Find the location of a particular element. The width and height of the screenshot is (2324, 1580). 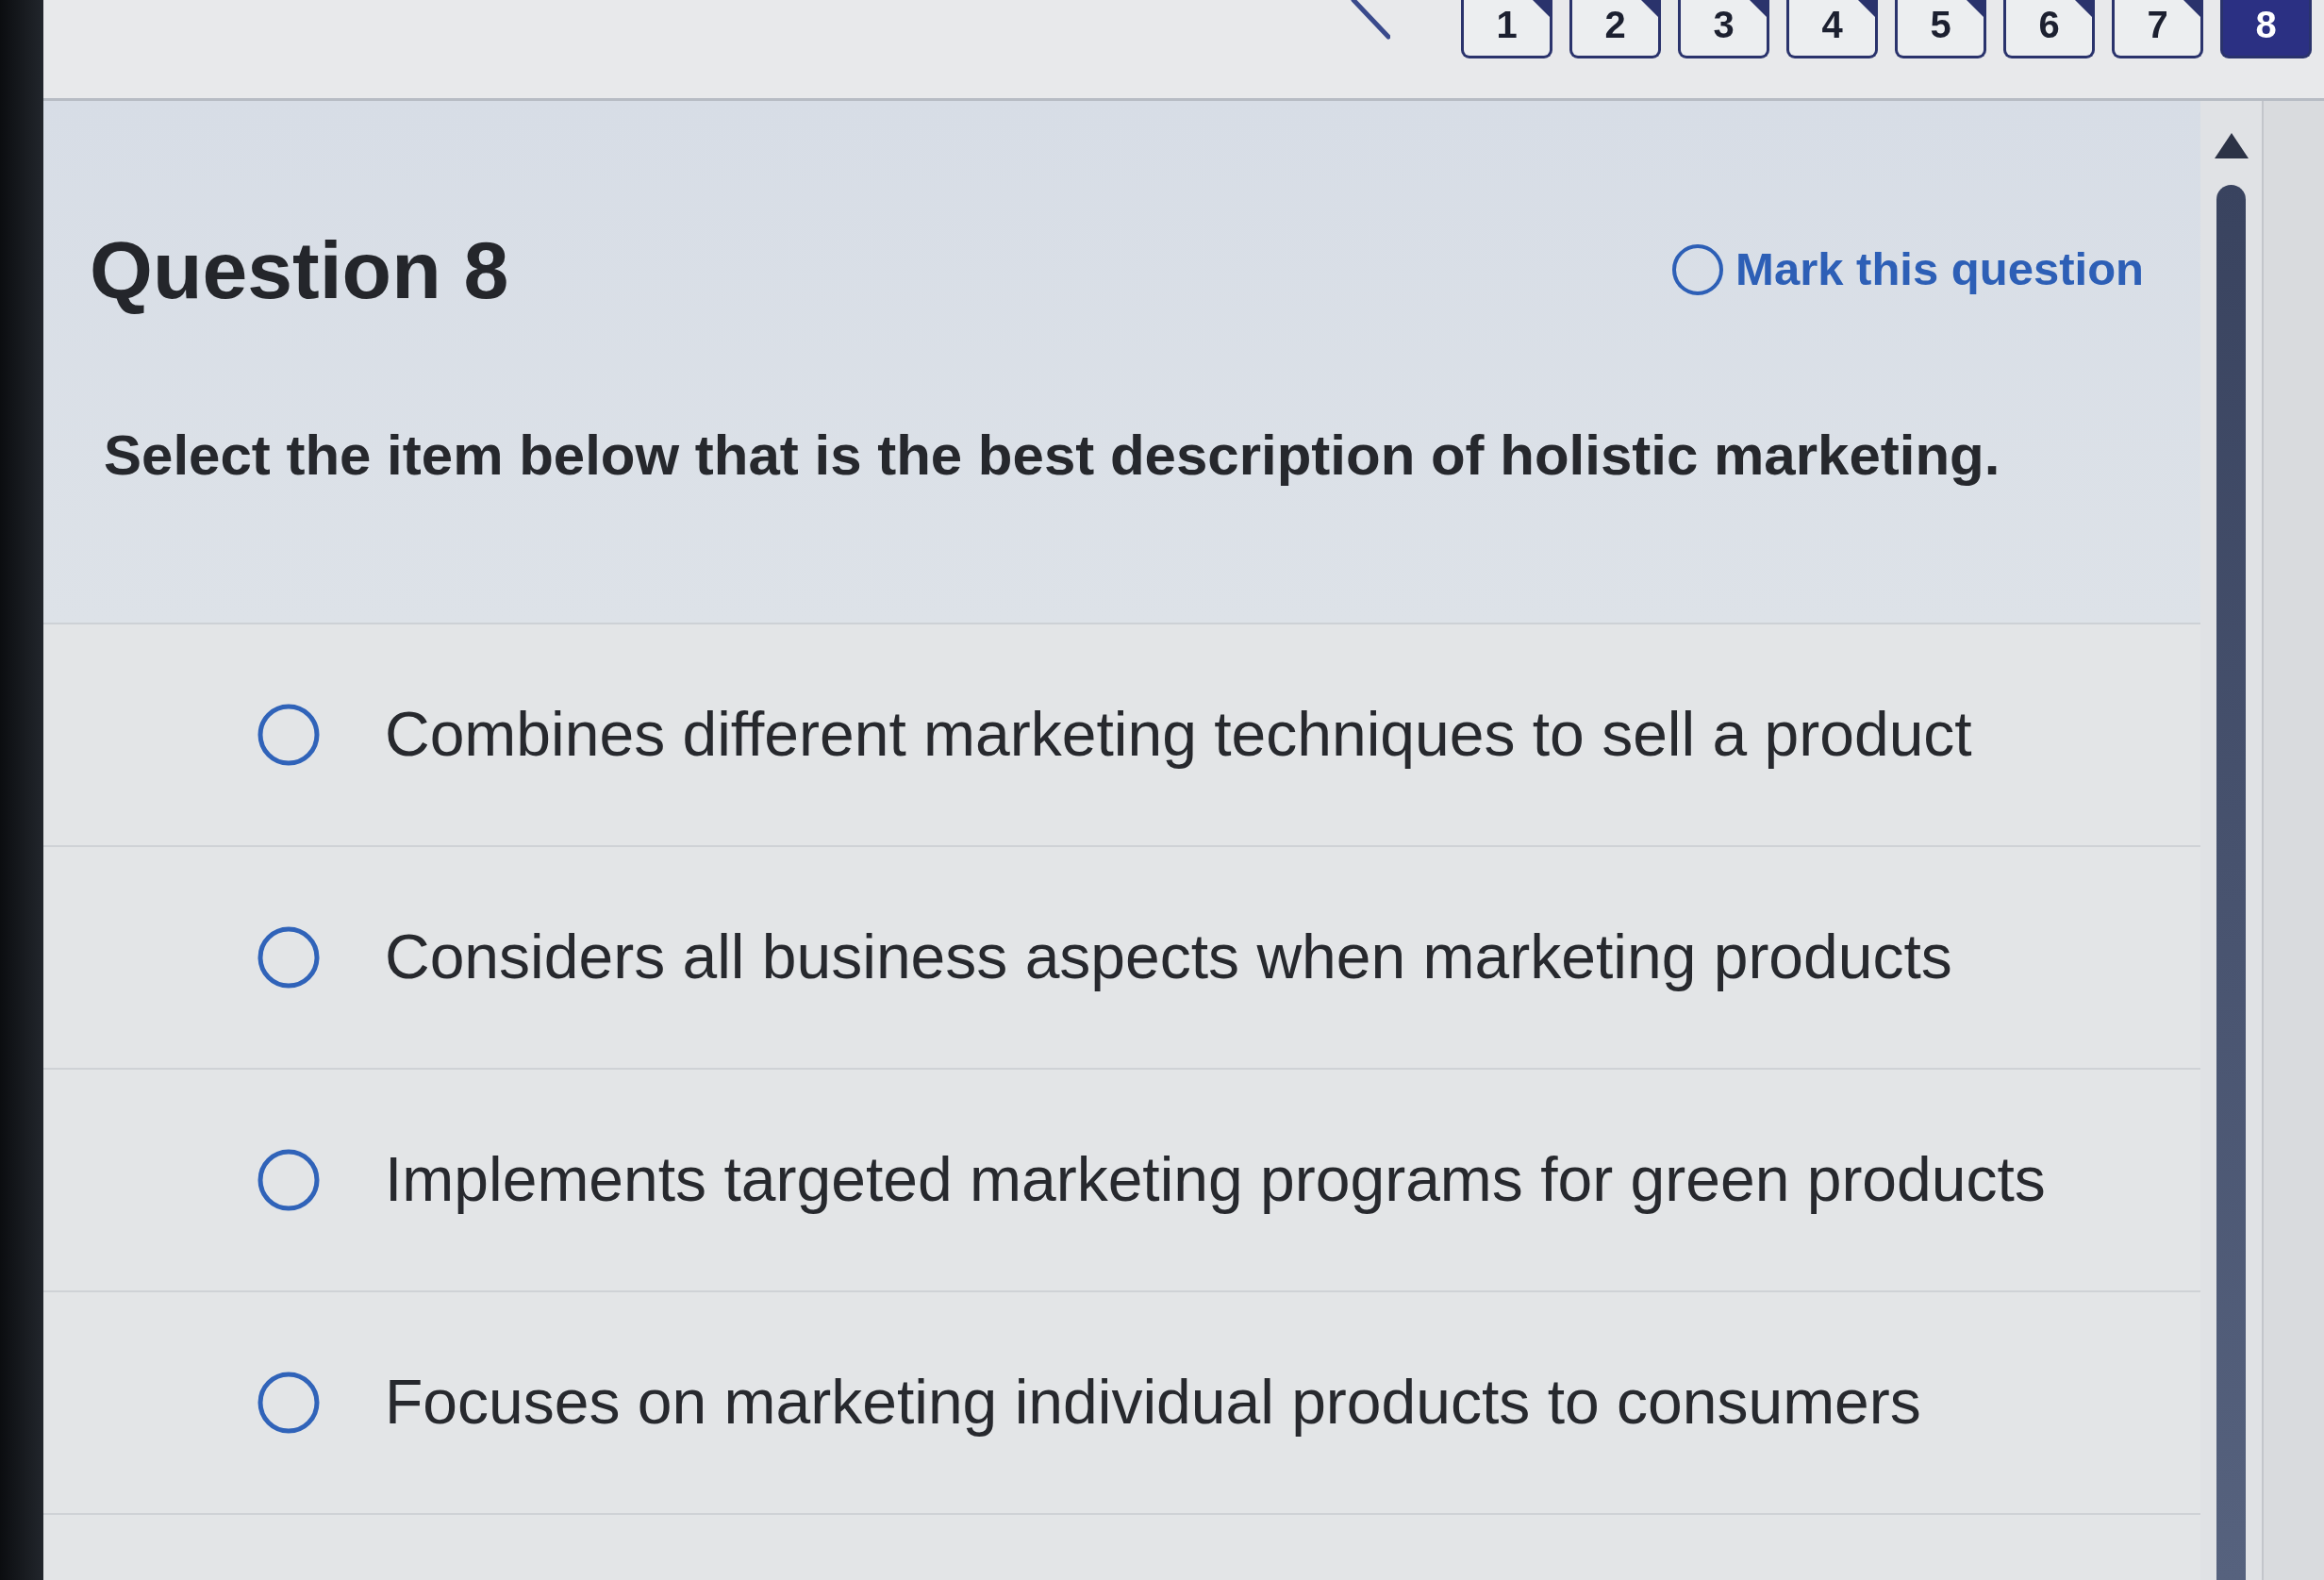

option-label: Focuses on marketing individual products to consumers is located at coordinates (1153, 1402).